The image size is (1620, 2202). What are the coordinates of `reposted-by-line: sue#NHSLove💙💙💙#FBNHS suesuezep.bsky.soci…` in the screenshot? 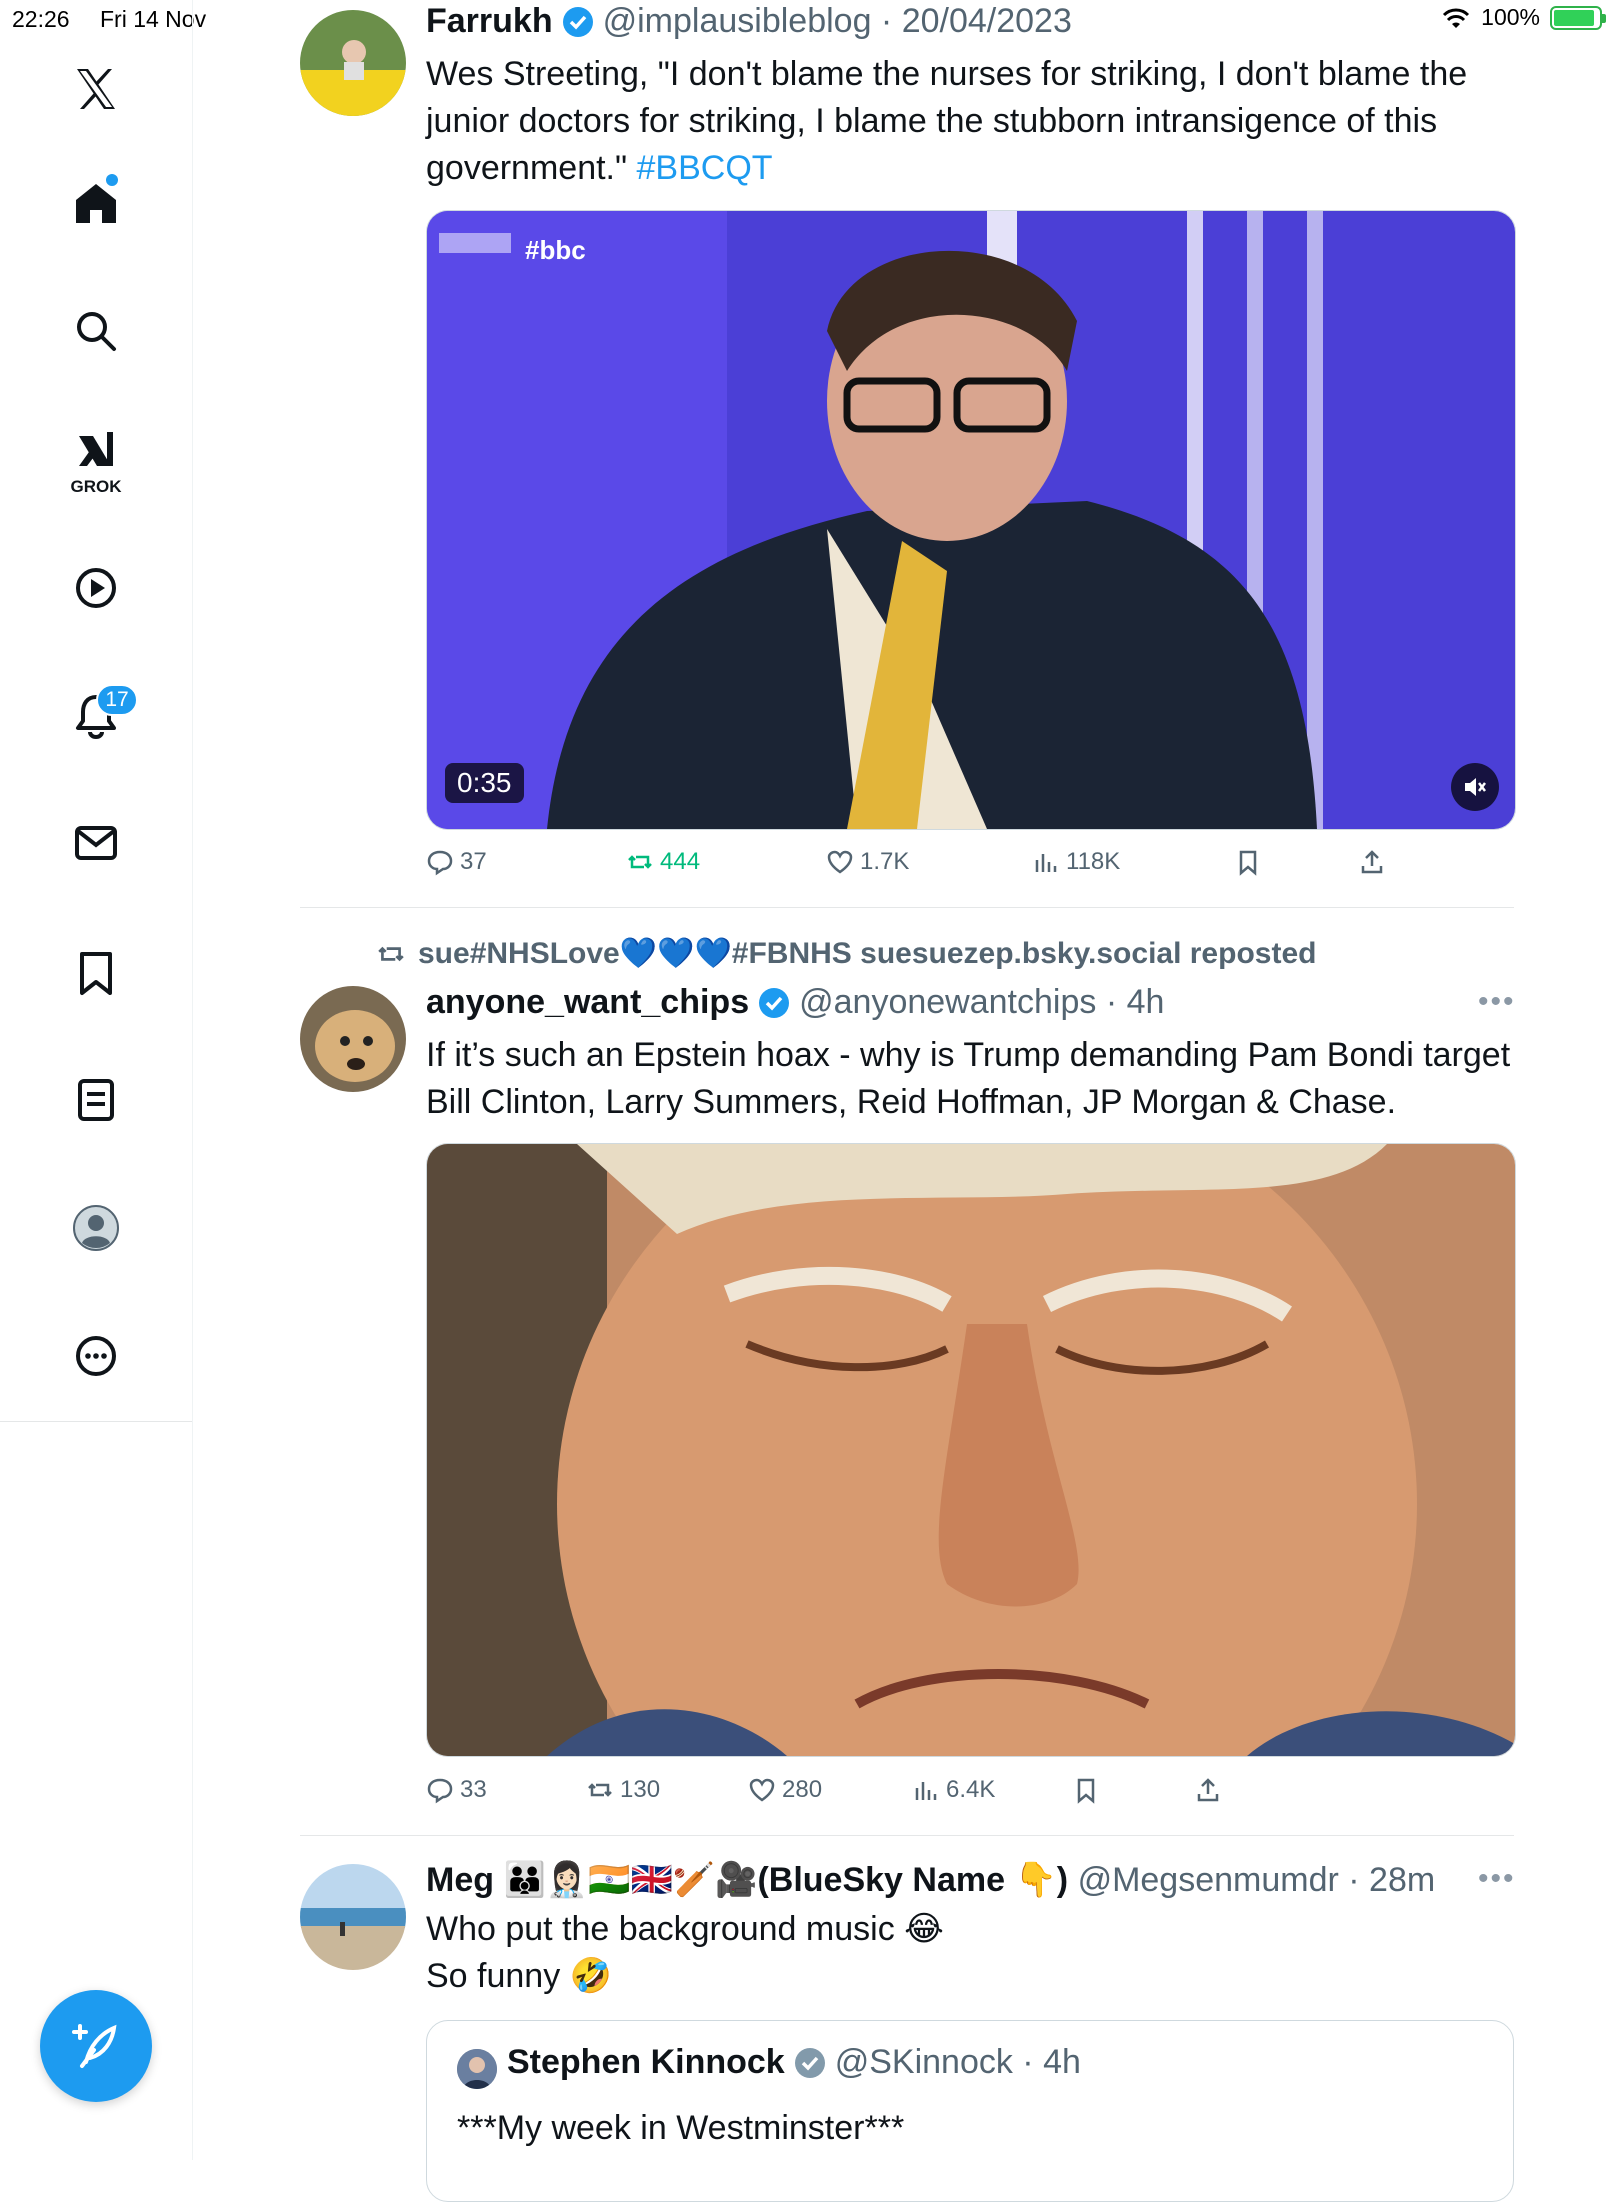 It's located at (846, 953).